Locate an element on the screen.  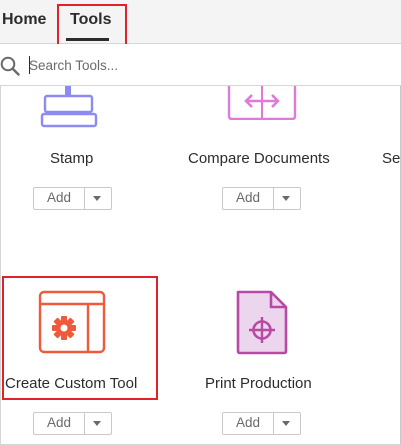
add-button-stamp: Add is located at coordinates (72, 198).